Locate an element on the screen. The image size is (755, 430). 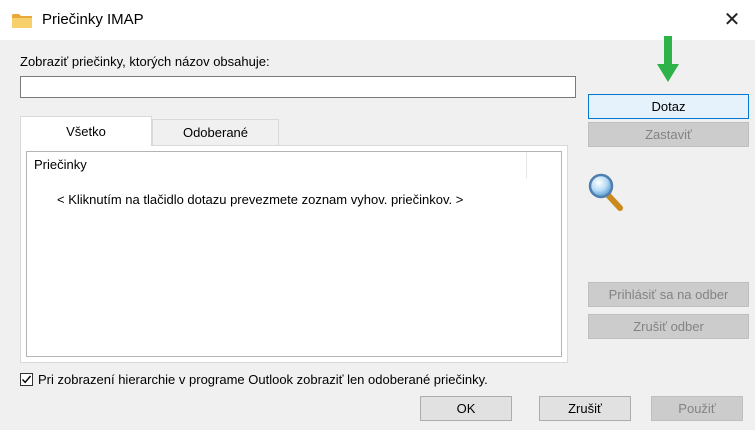
subscribed-only-checkbox is located at coordinates (26, 379).